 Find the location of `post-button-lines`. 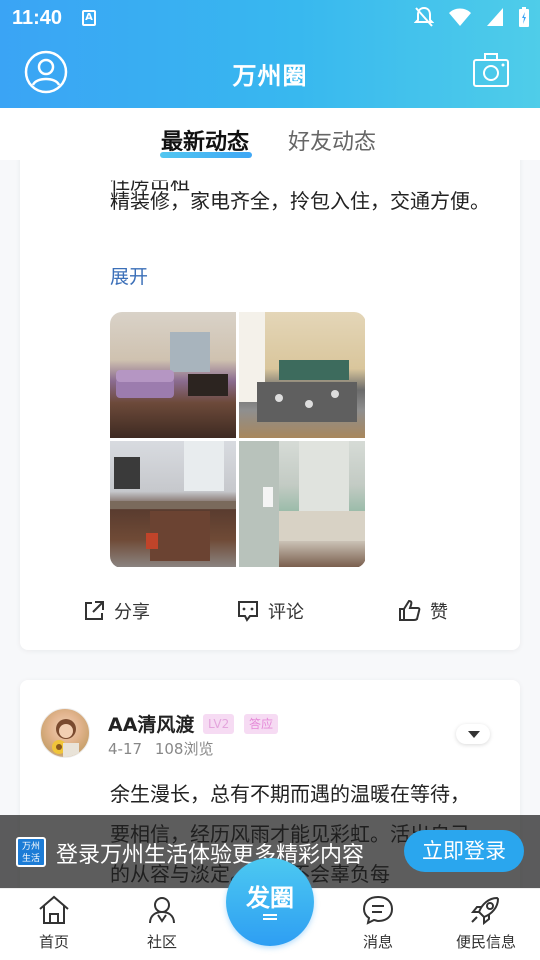

post-button-lines is located at coordinates (270, 915).